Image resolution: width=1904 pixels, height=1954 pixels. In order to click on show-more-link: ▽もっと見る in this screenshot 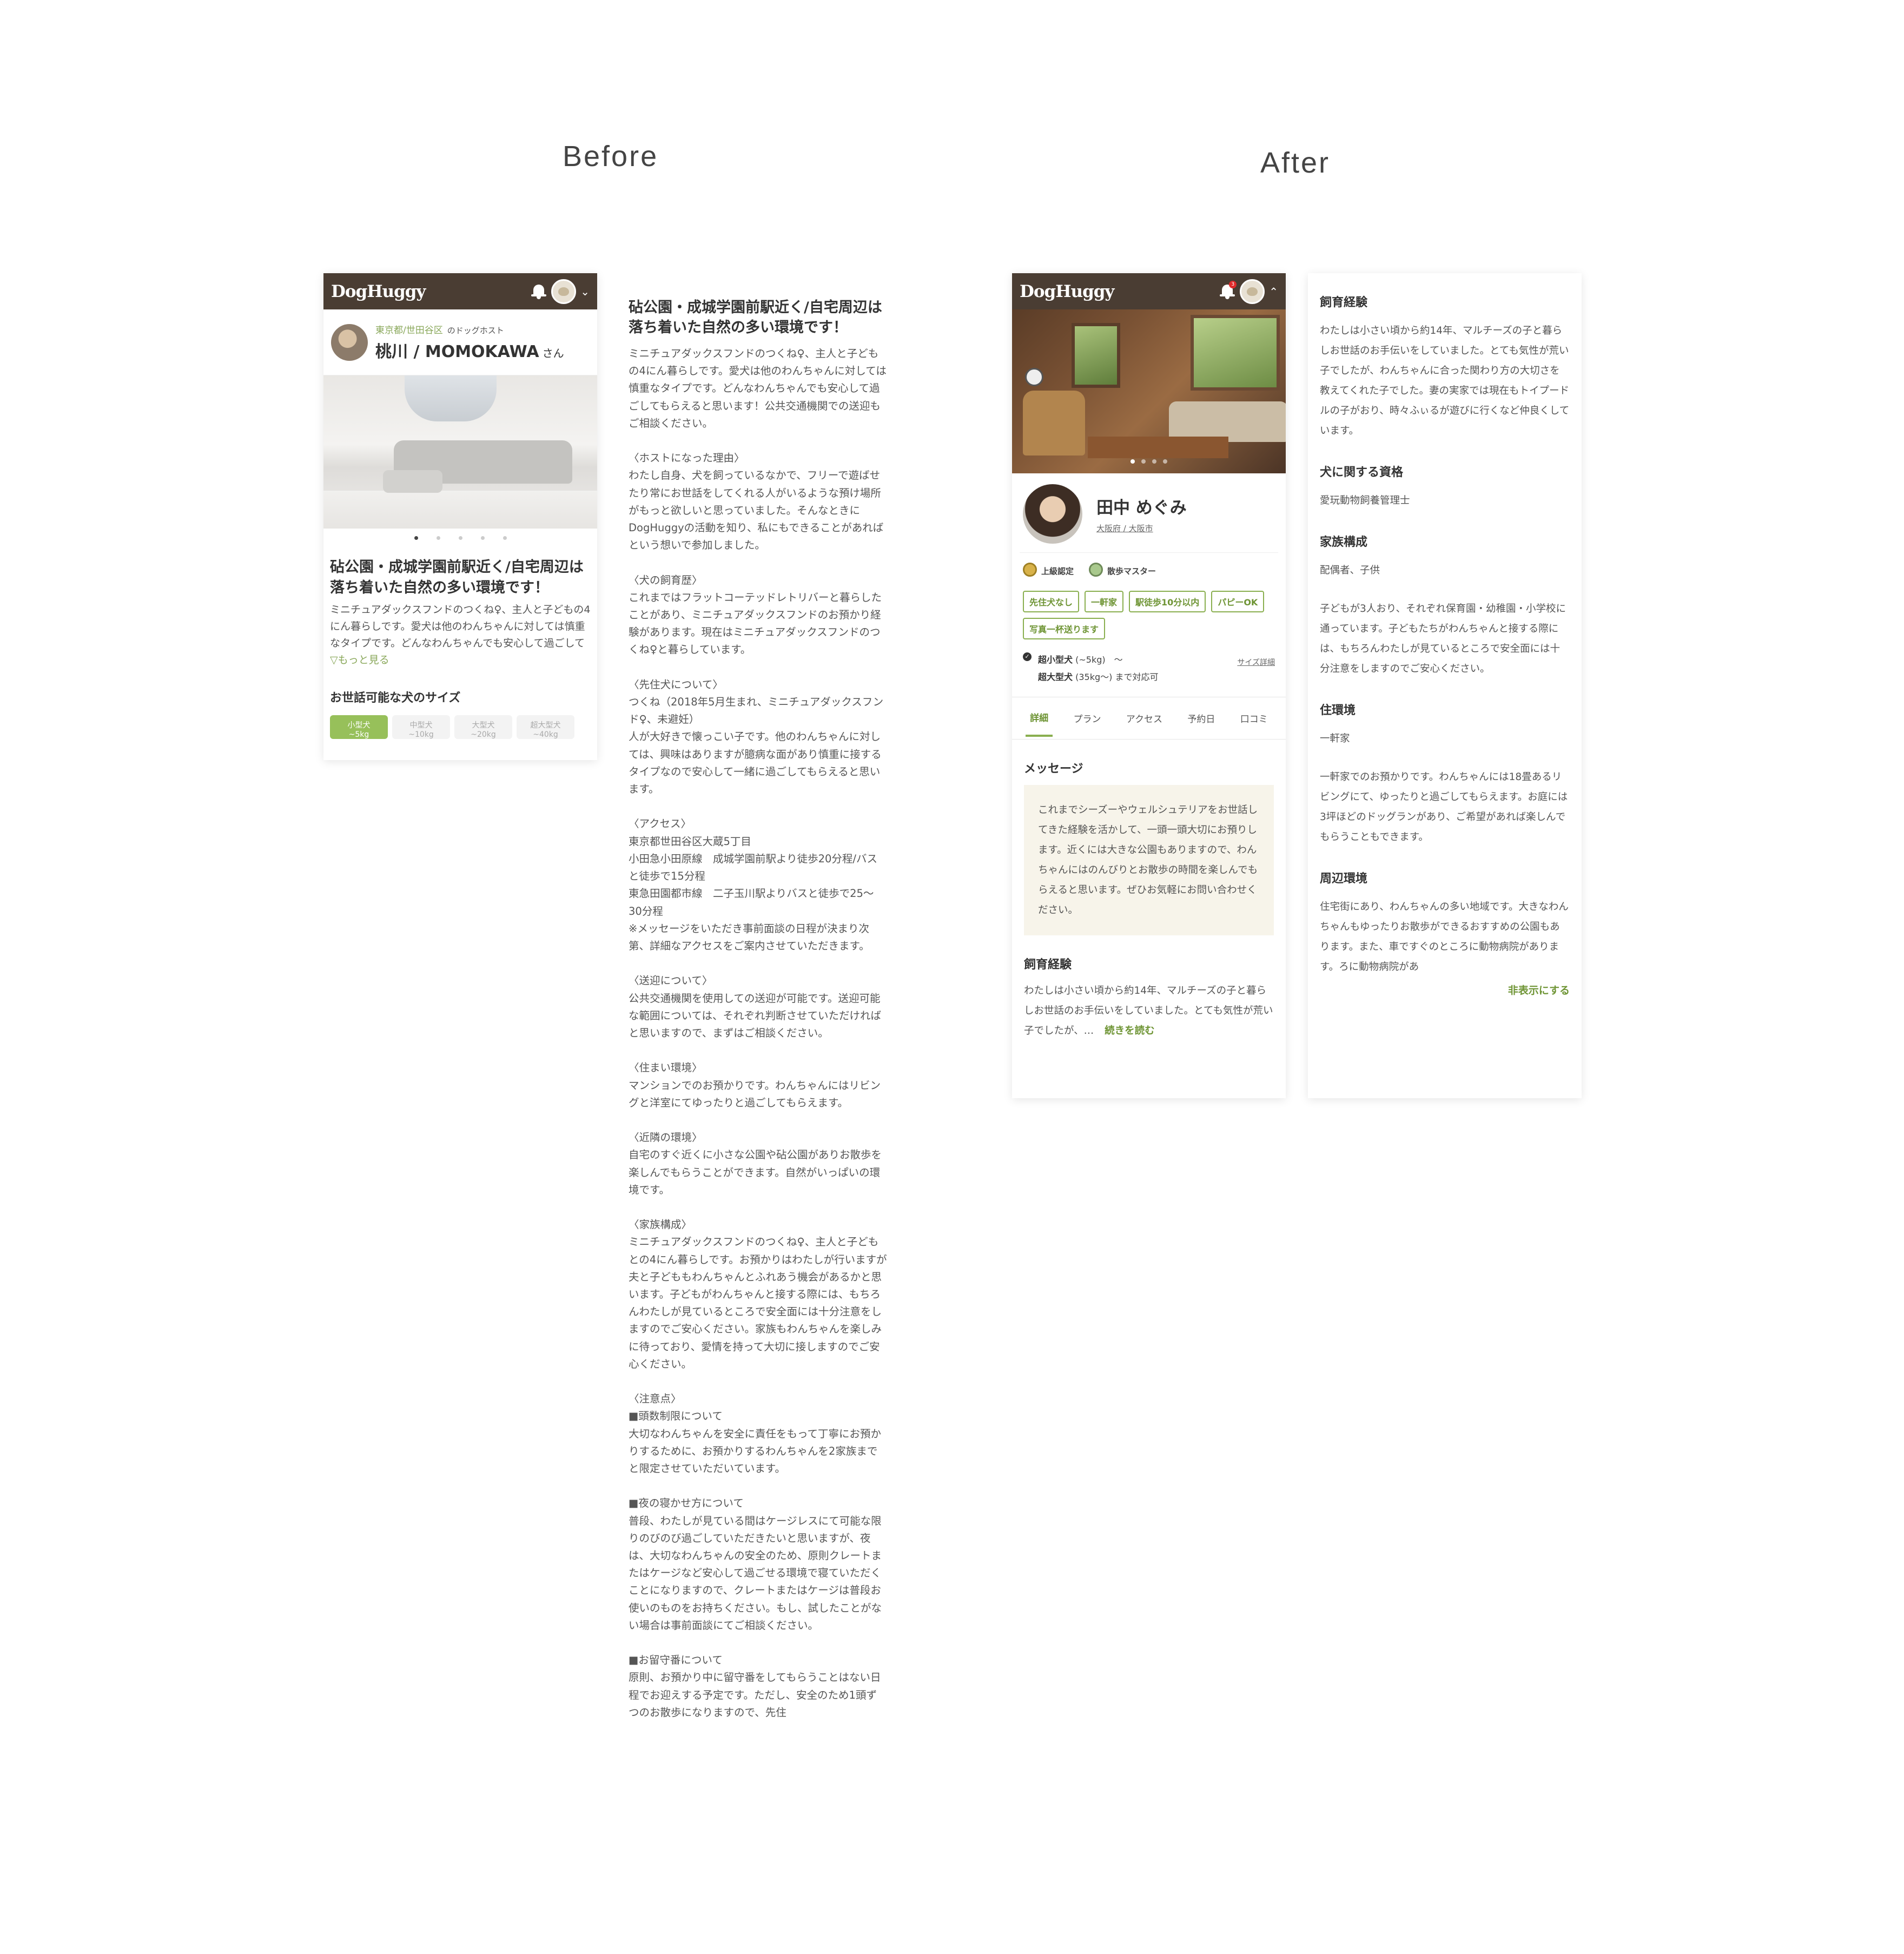, I will do `click(460, 659)`.